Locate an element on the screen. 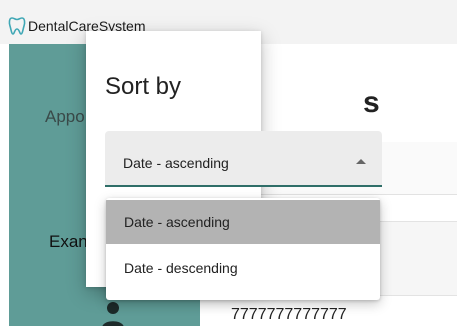 The height and width of the screenshot is (326, 457). person-icon is located at coordinates (113, 313).